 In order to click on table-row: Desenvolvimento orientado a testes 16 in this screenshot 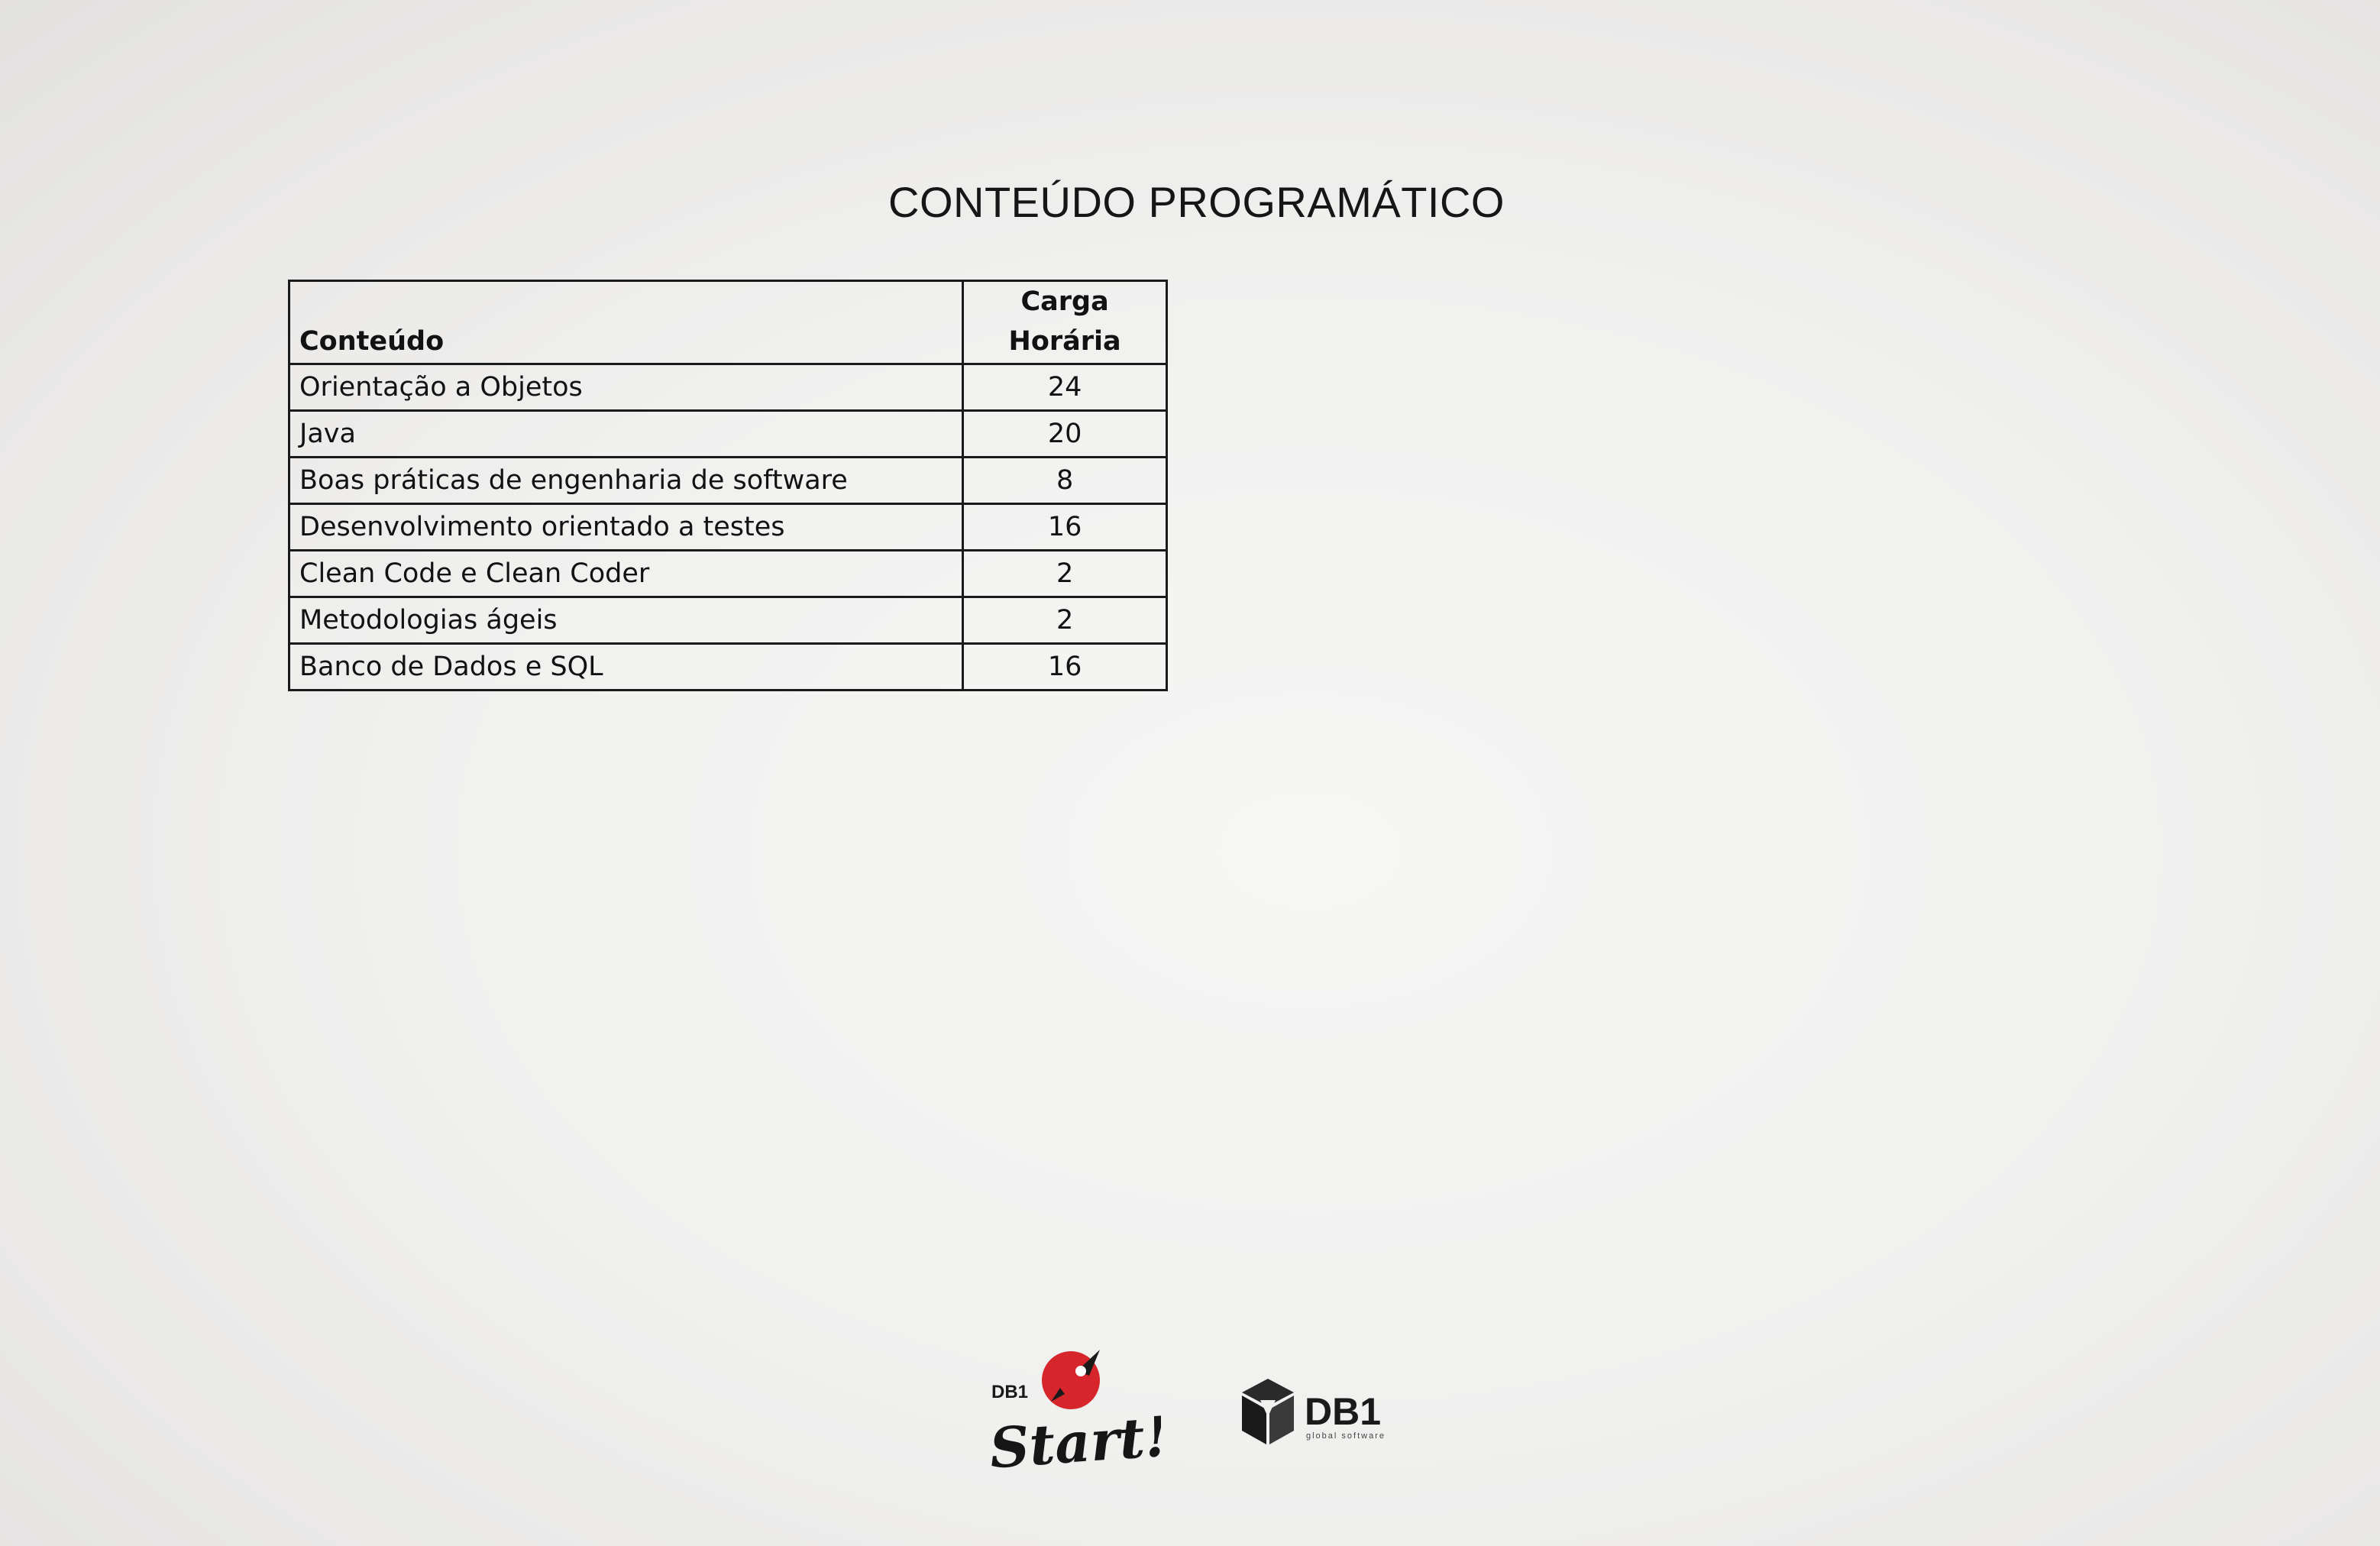, I will do `click(727, 527)`.